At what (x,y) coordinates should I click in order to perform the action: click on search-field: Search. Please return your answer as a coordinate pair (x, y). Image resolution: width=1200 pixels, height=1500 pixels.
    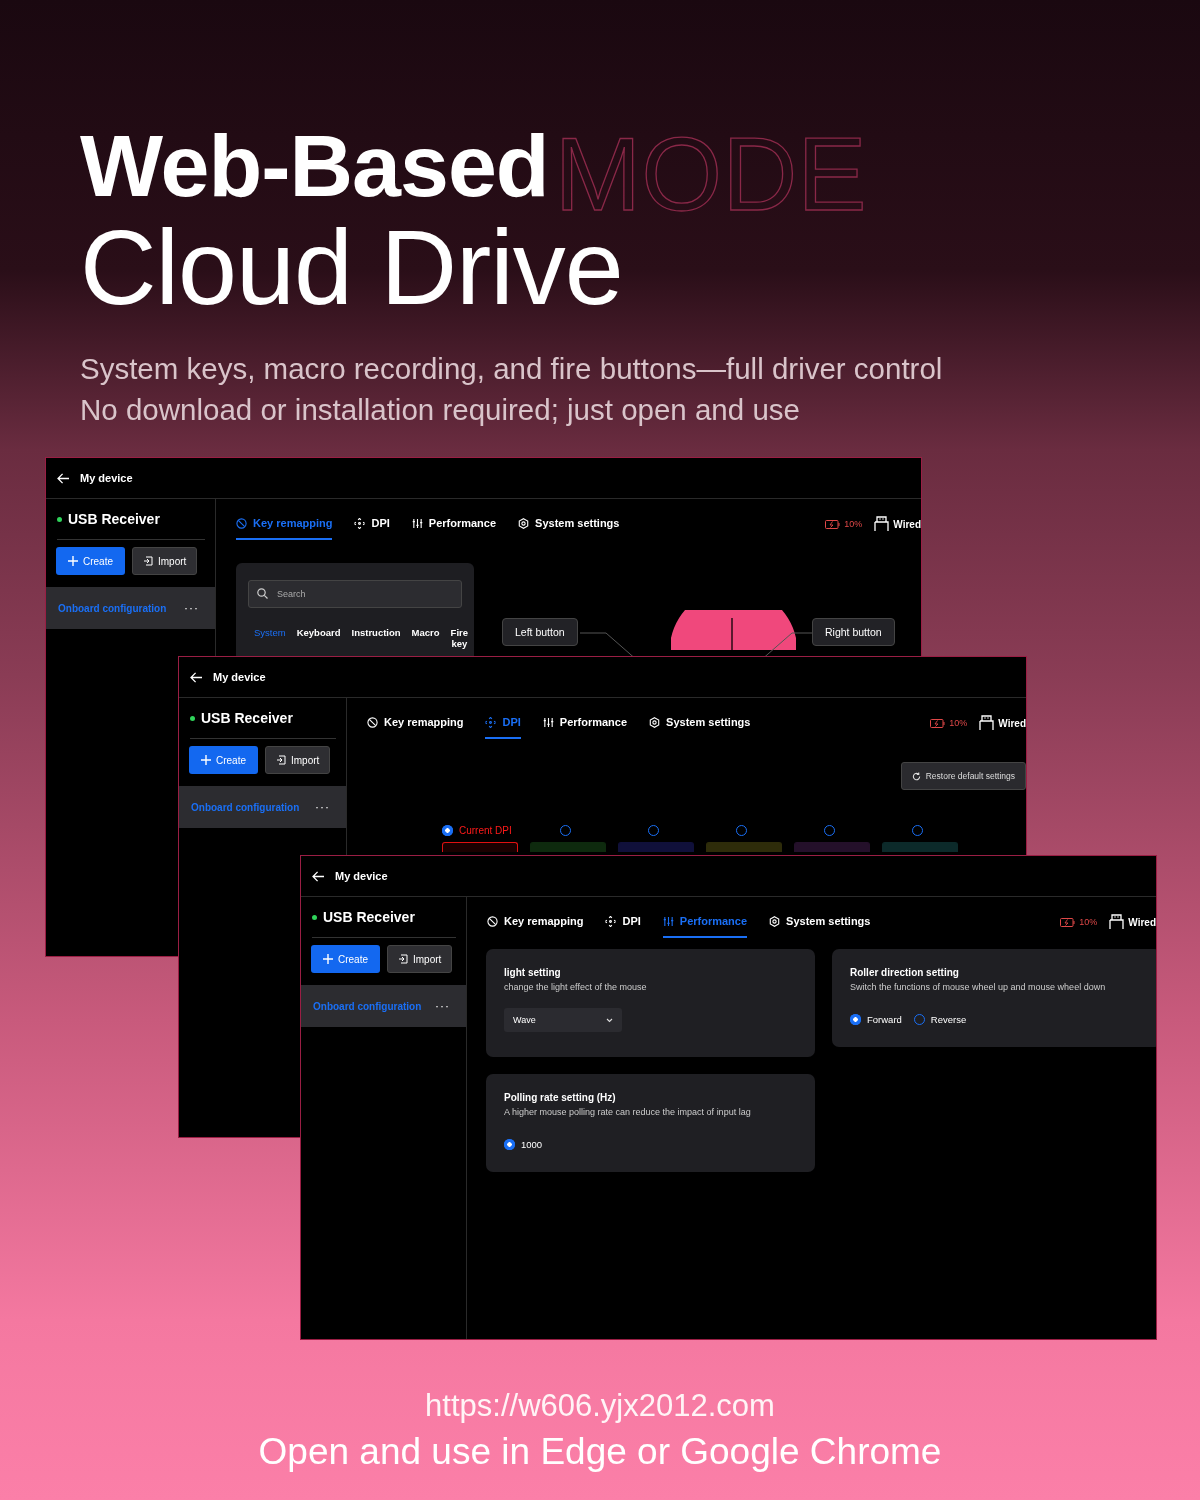
    Looking at the image, I should click on (355, 594).